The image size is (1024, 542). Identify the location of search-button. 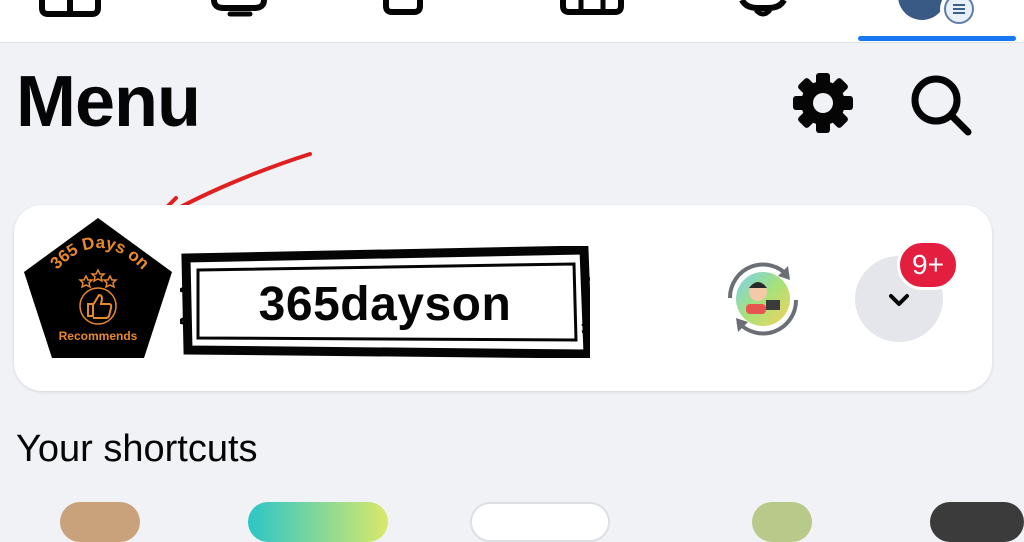
(941, 105).